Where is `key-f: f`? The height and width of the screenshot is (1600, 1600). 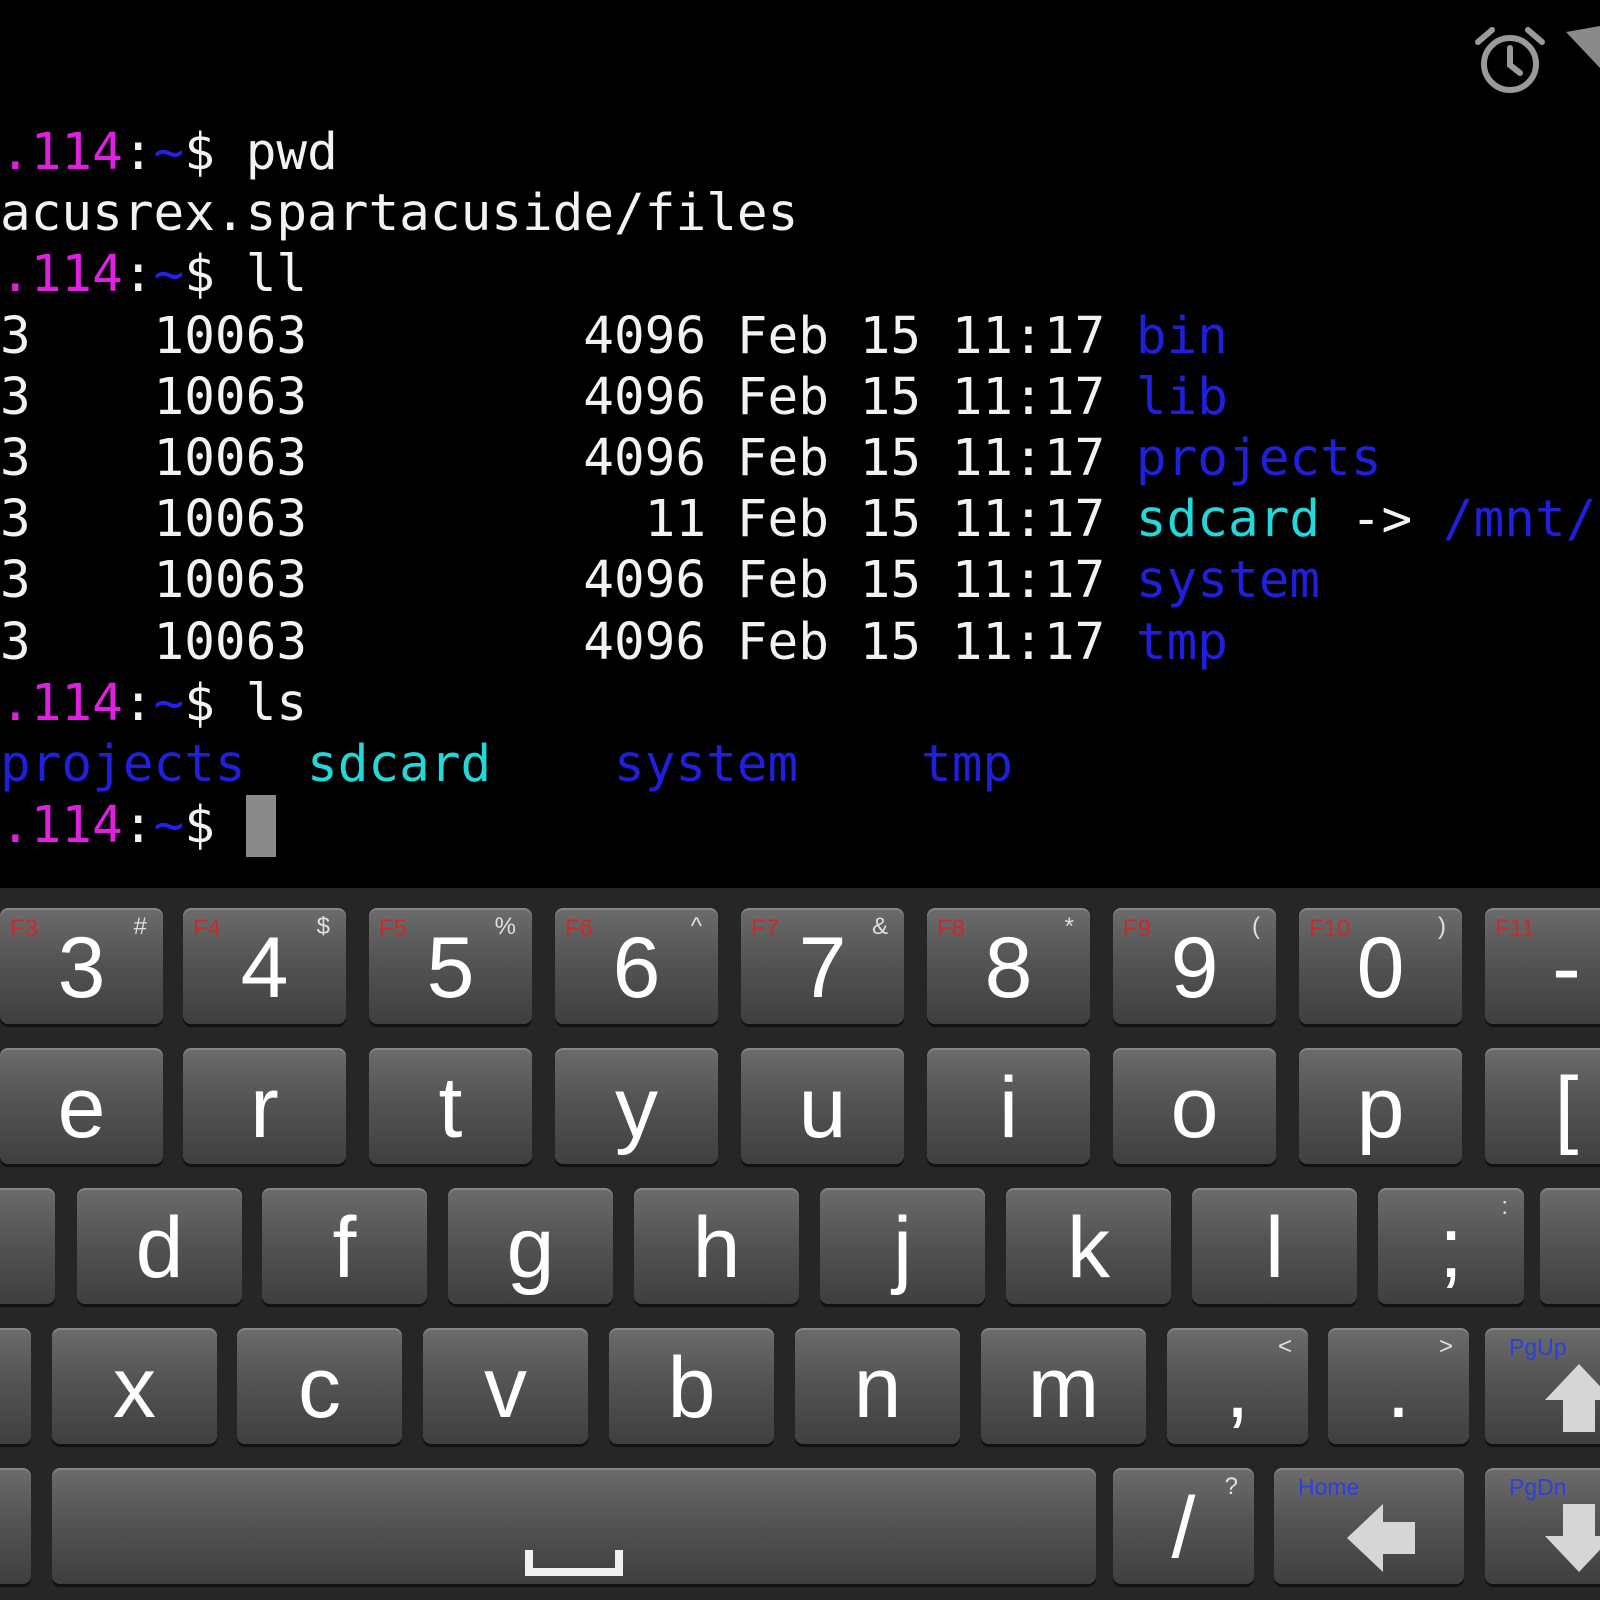 key-f: f is located at coordinates (344, 1246).